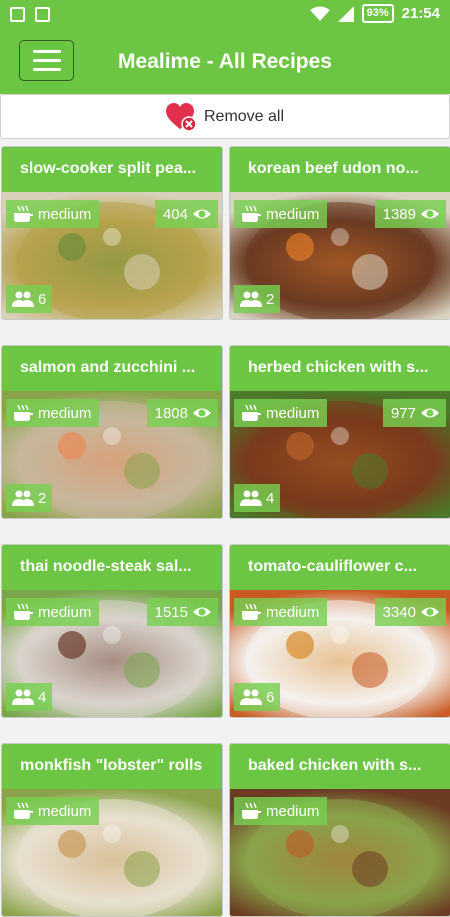 This screenshot has width=450, height=917. What do you see at coordinates (339, 233) in the screenshot?
I see `recipe-card: korean beef udon no... medium 1389 2` at bounding box center [339, 233].